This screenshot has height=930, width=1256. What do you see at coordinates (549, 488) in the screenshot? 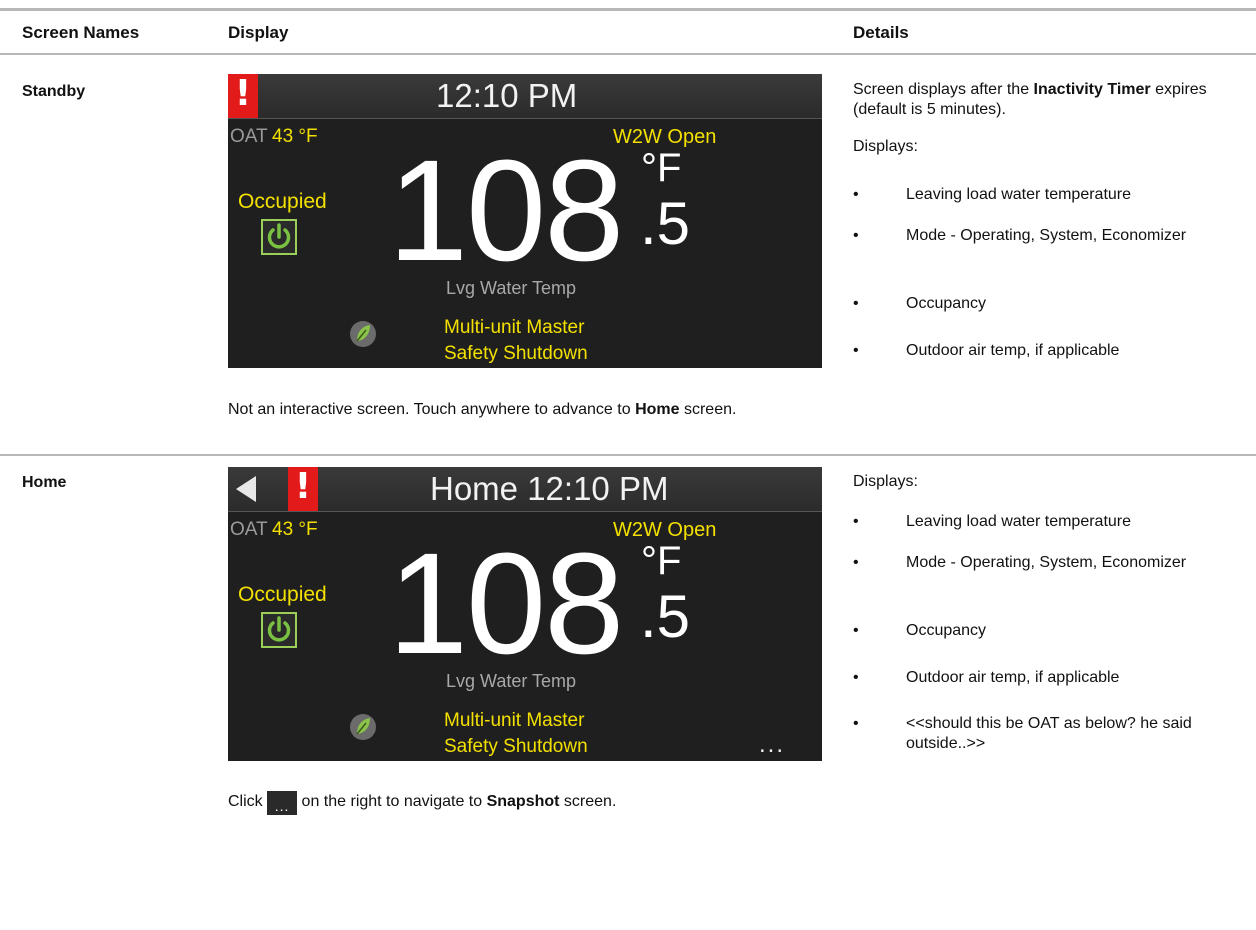
I see `screen-time: Home 12:10 PM` at bounding box center [549, 488].